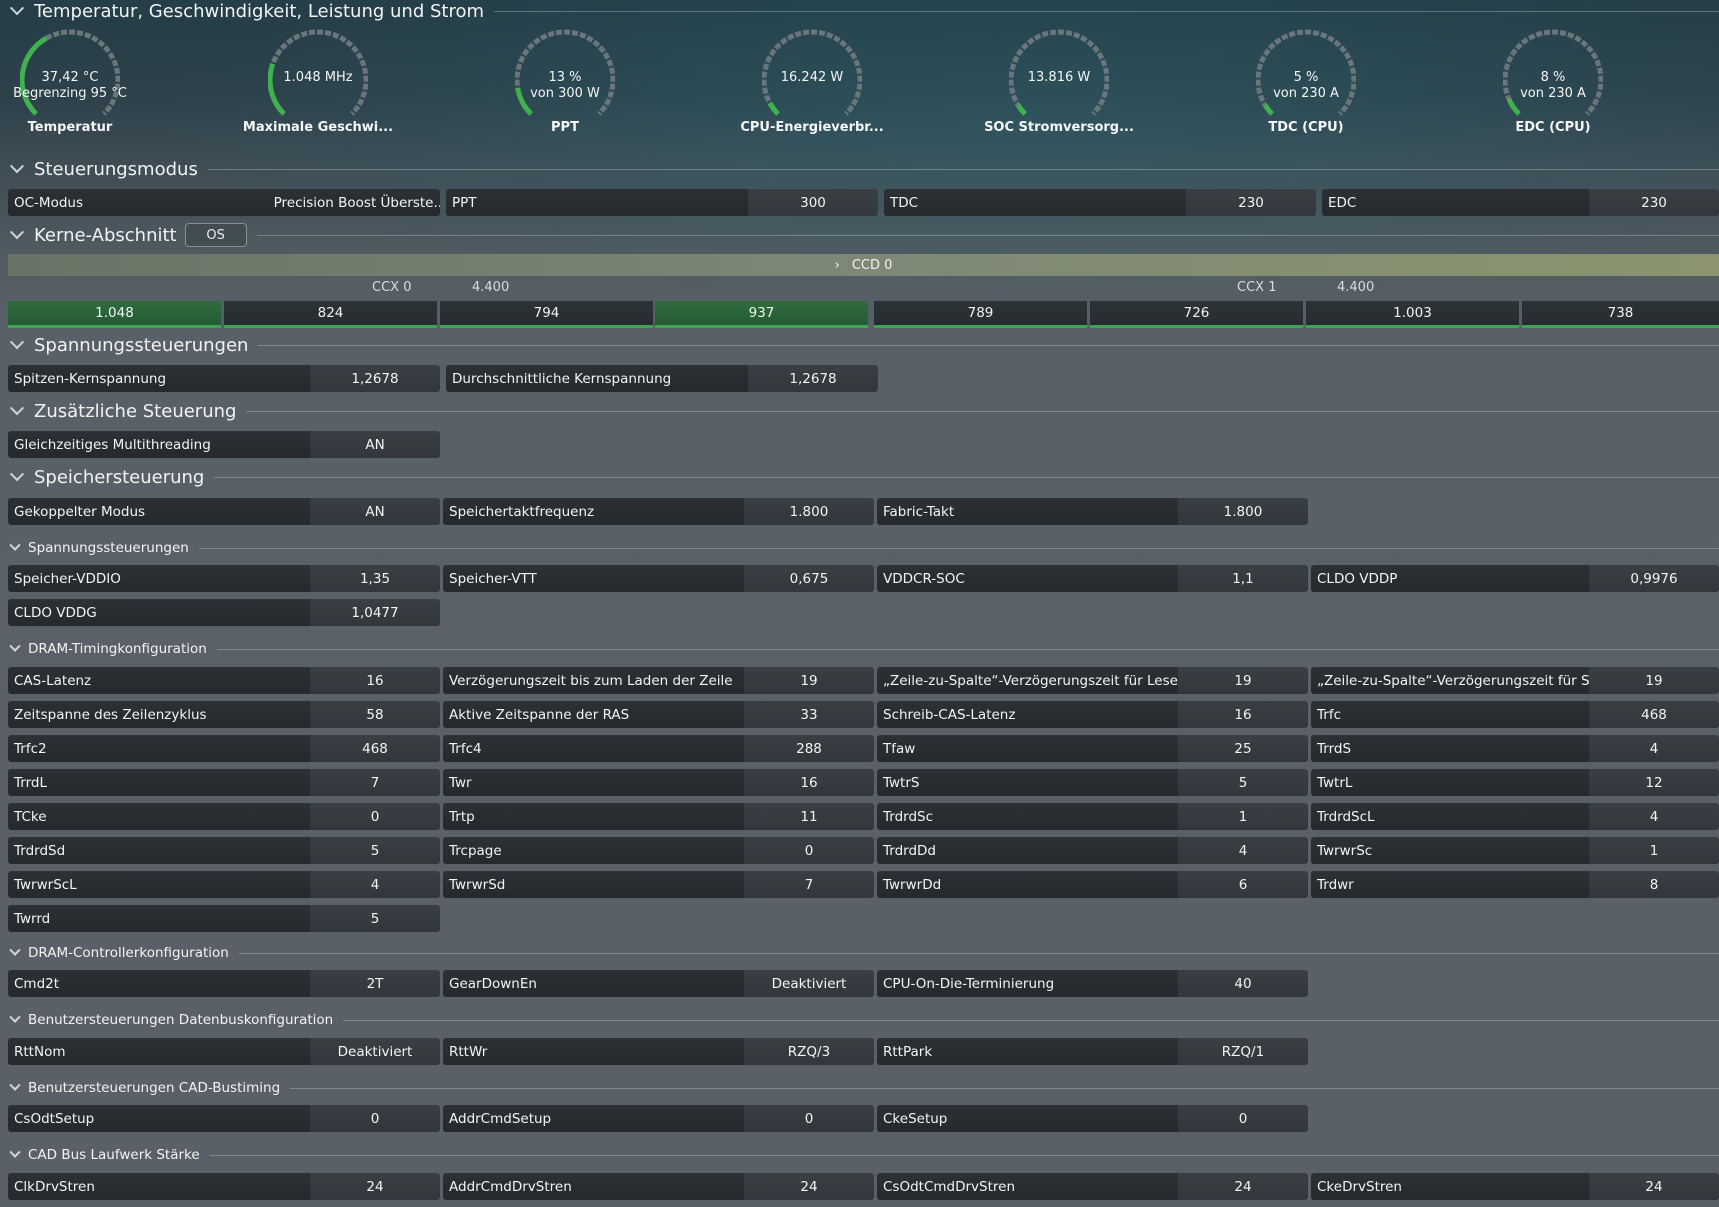 This screenshot has width=1719, height=1207. I want to click on tdc-field: TDC 230, so click(1100, 202).